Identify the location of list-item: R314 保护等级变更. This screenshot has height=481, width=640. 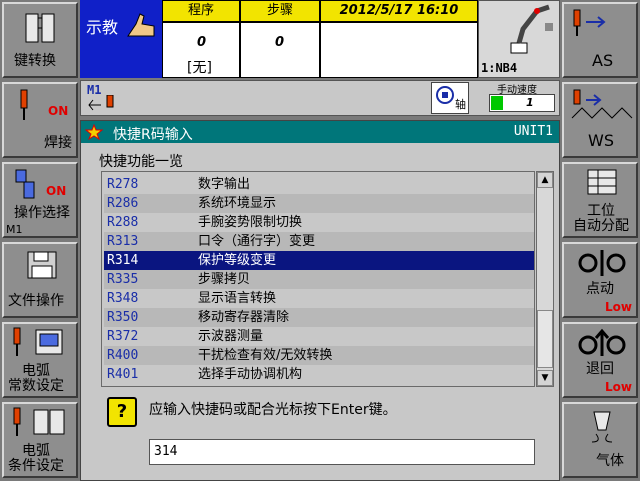
(319, 260).